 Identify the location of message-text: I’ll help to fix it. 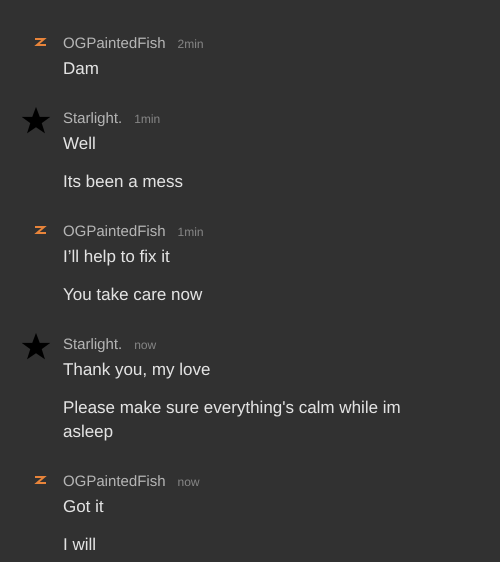
(117, 257).